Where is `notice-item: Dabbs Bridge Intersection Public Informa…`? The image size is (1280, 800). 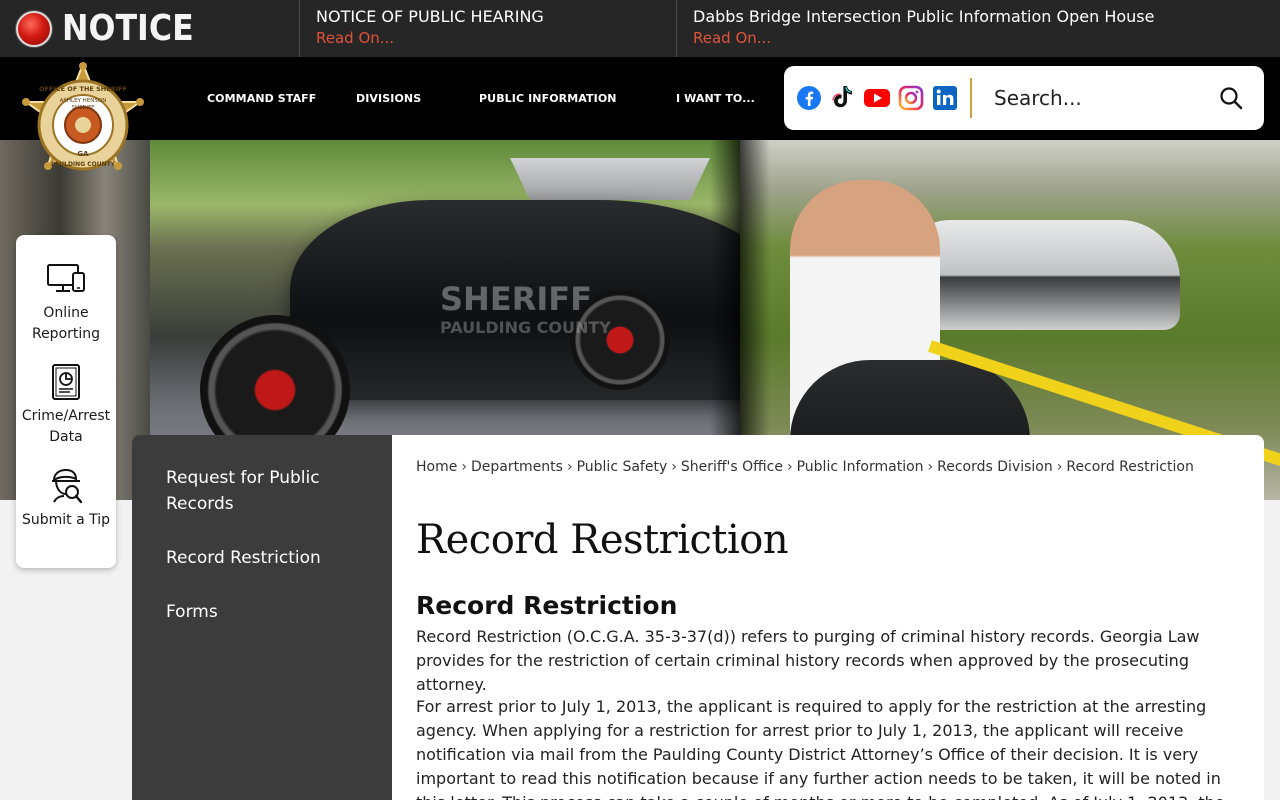 notice-item: Dabbs Bridge Intersection Public Informa… is located at coordinates (978, 28).